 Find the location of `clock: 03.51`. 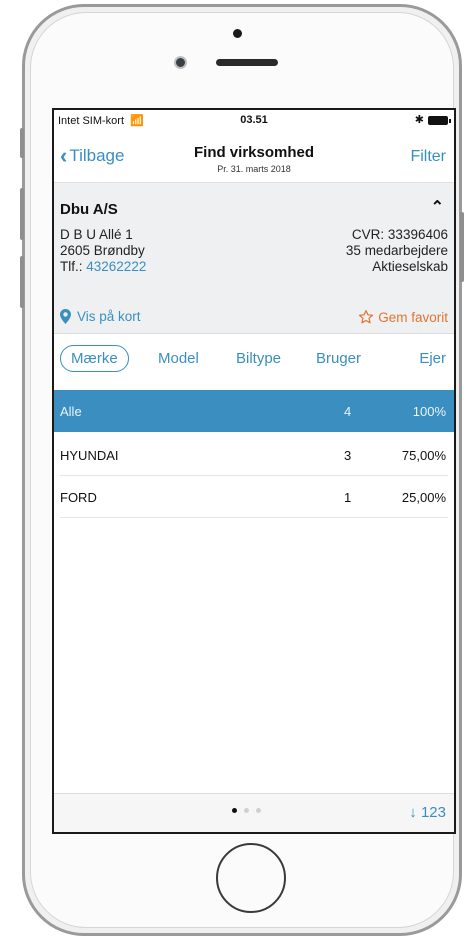

clock: 03.51 is located at coordinates (254, 120).